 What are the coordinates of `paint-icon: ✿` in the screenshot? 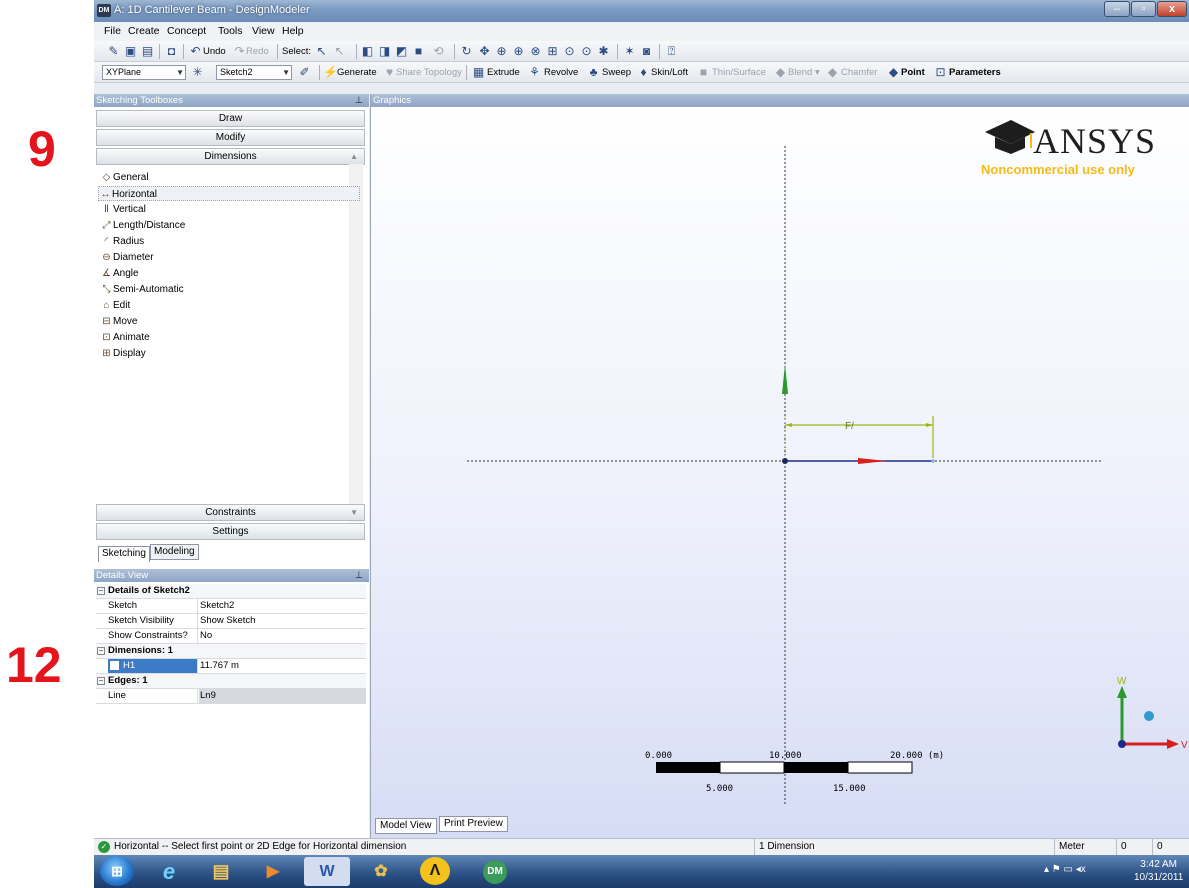 It's located at (381, 871).